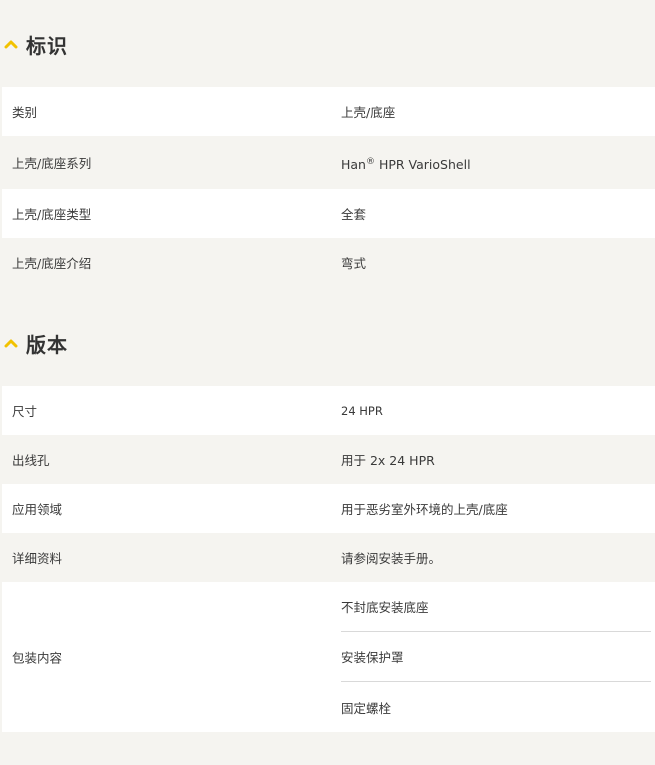 The width and height of the screenshot is (655, 765). I want to click on row-value: 上壳/底座, so click(368, 112).